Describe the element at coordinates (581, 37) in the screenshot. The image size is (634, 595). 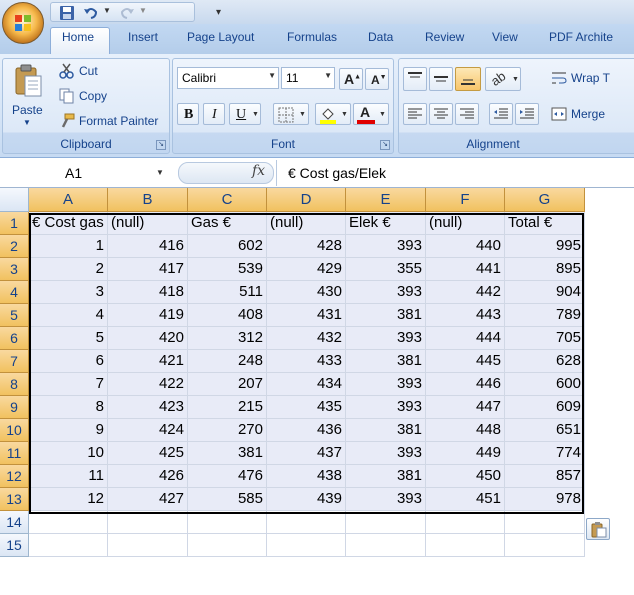
I see `tab-pdf-architect: PDF Archite` at that location.